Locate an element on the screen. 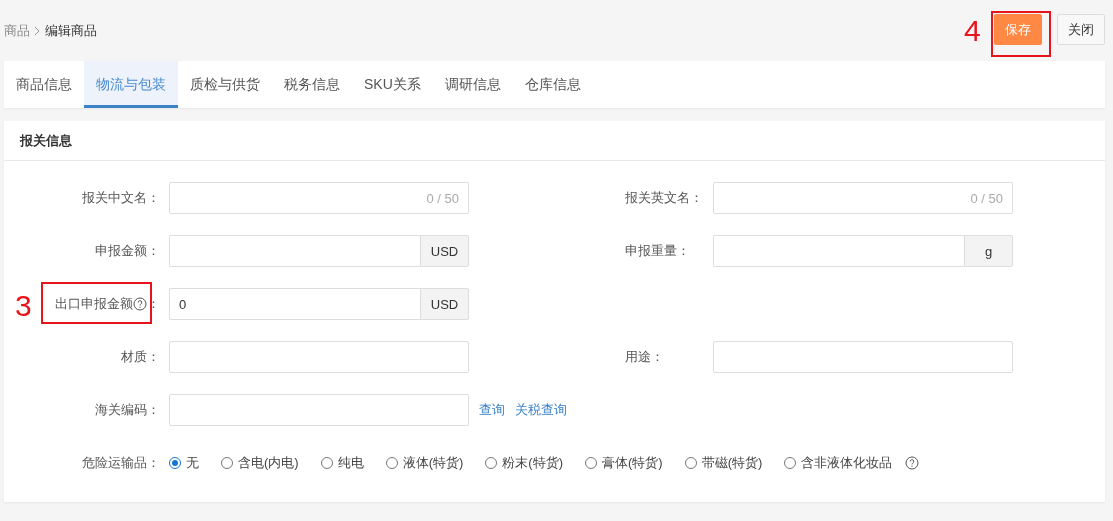 The width and height of the screenshot is (1113, 521). field-label: 报关英文名： is located at coordinates (664, 198).